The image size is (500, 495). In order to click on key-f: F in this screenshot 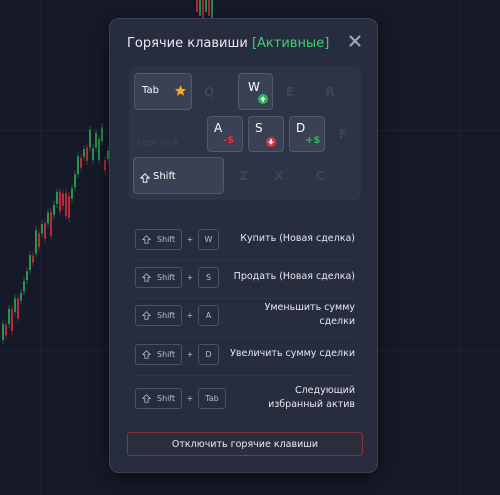, I will do `click(343, 134)`.